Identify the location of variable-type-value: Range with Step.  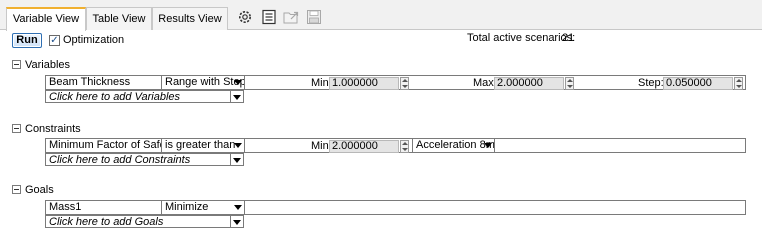
(205, 82).